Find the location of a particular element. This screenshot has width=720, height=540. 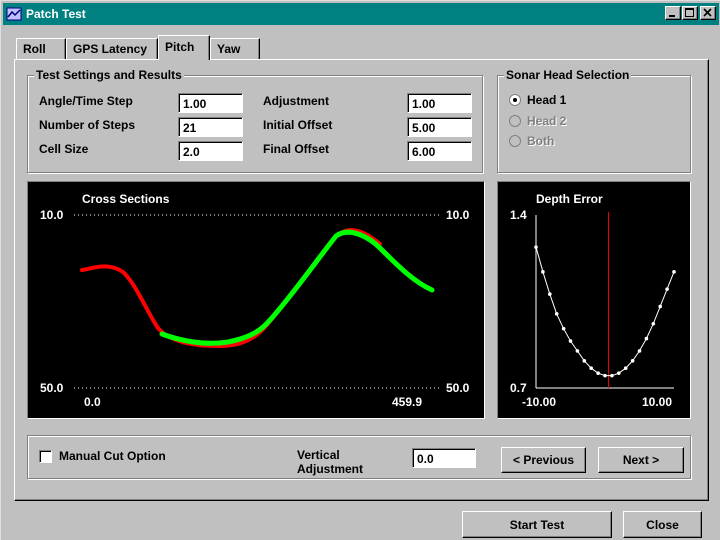

cs-y-top-right-label: 10.0 is located at coordinates (458, 215).